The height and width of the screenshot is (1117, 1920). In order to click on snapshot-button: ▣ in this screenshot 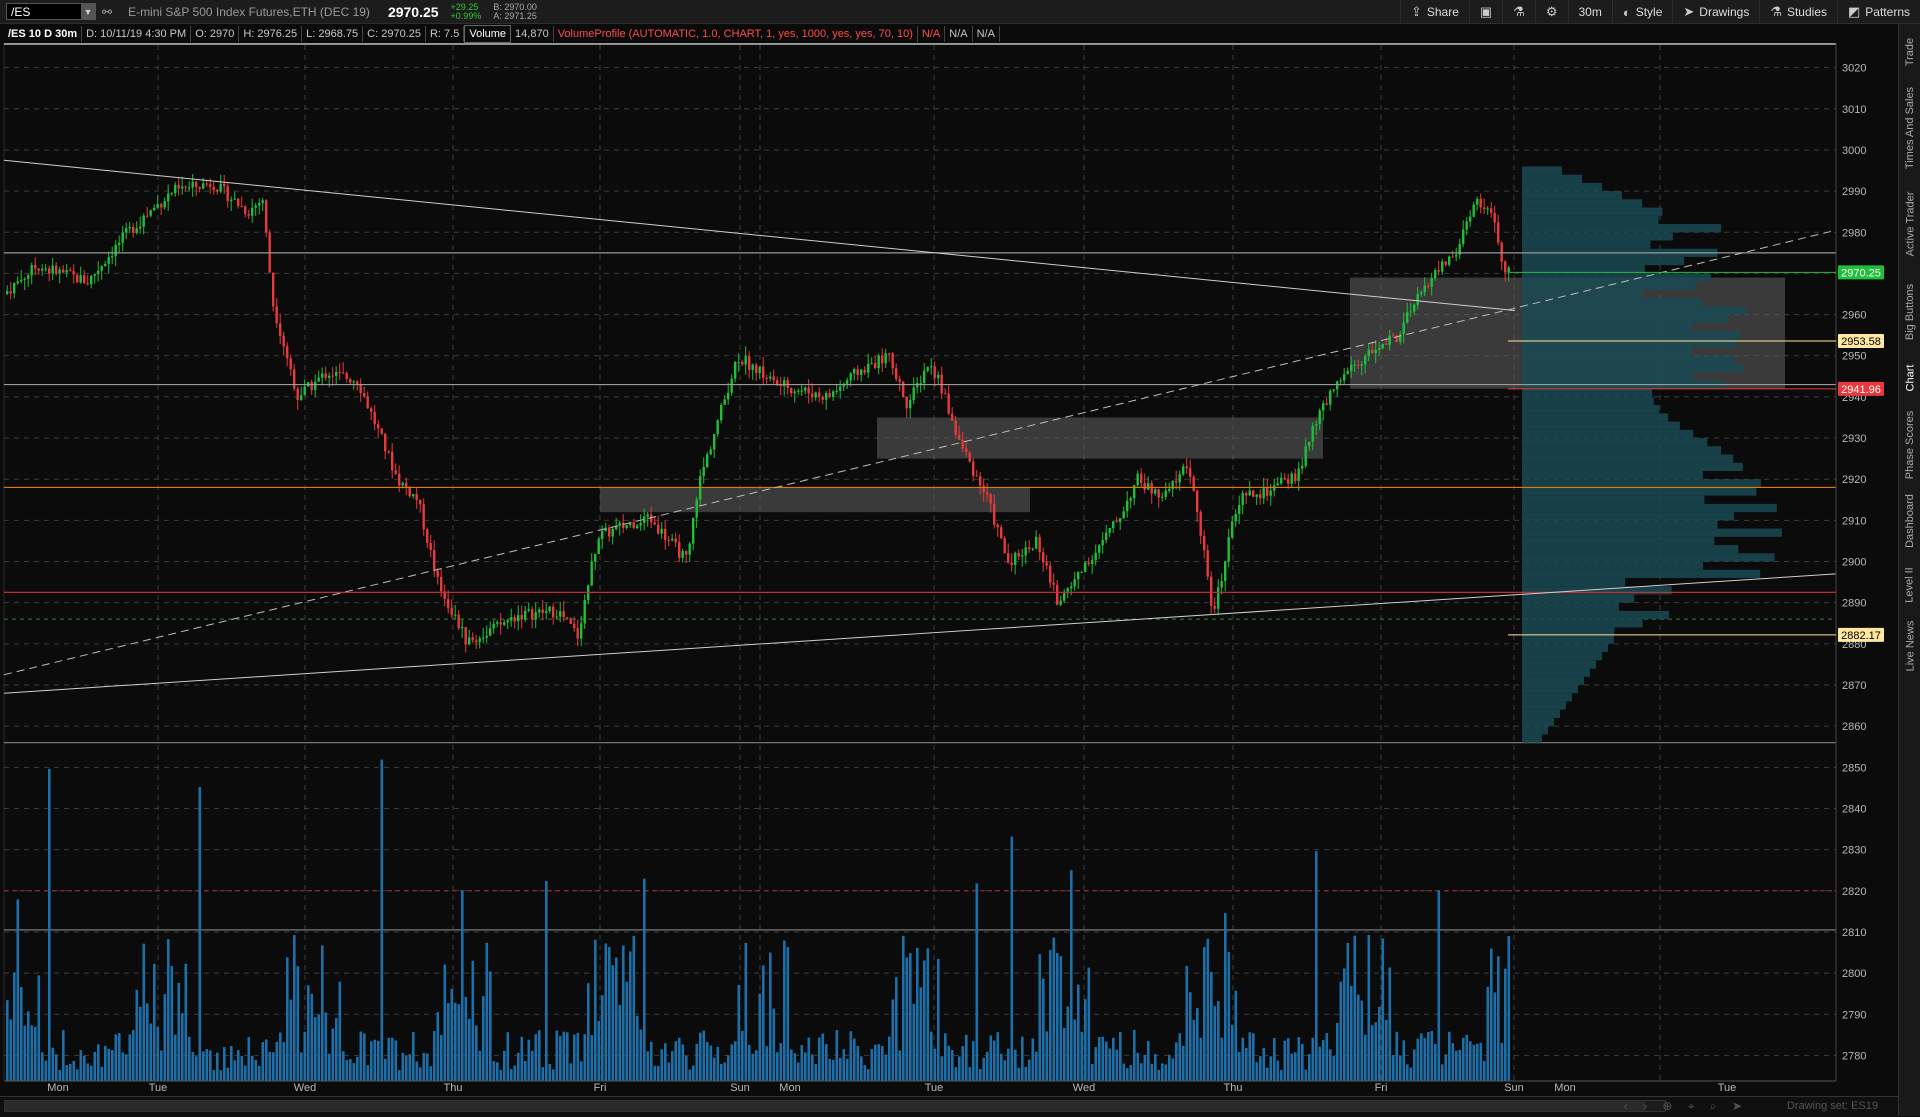, I will do `click(1485, 12)`.